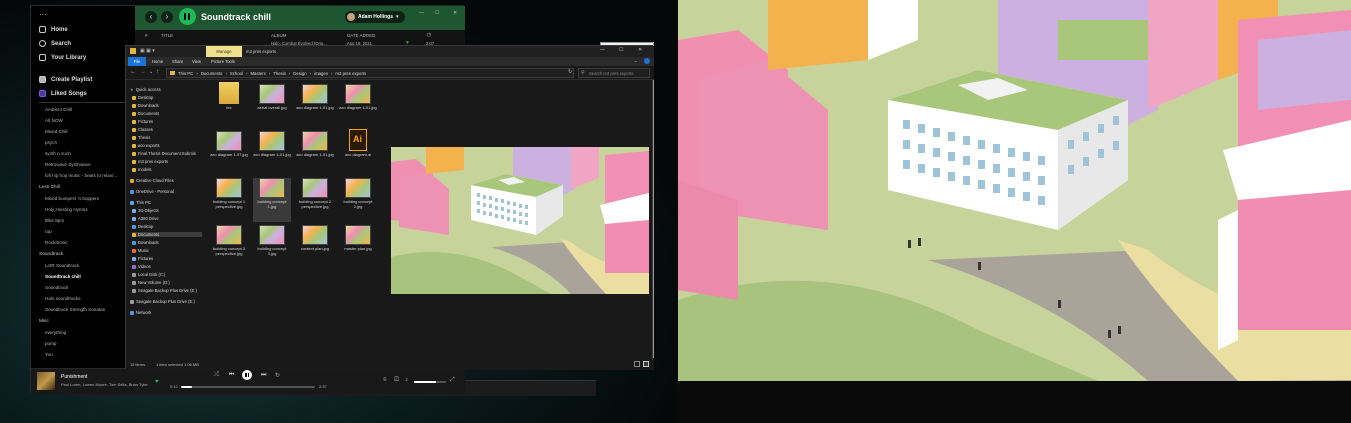 The width and height of the screenshot is (1351, 423). Describe the element at coordinates (229, 153) in the screenshot. I see `image-file-item: axo diagram 1-07.jpg` at that location.